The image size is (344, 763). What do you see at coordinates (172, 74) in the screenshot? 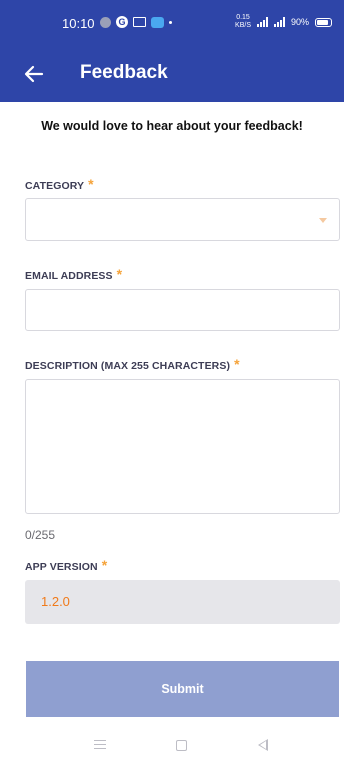
I see `app-bar: Feedback` at bounding box center [172, 74].